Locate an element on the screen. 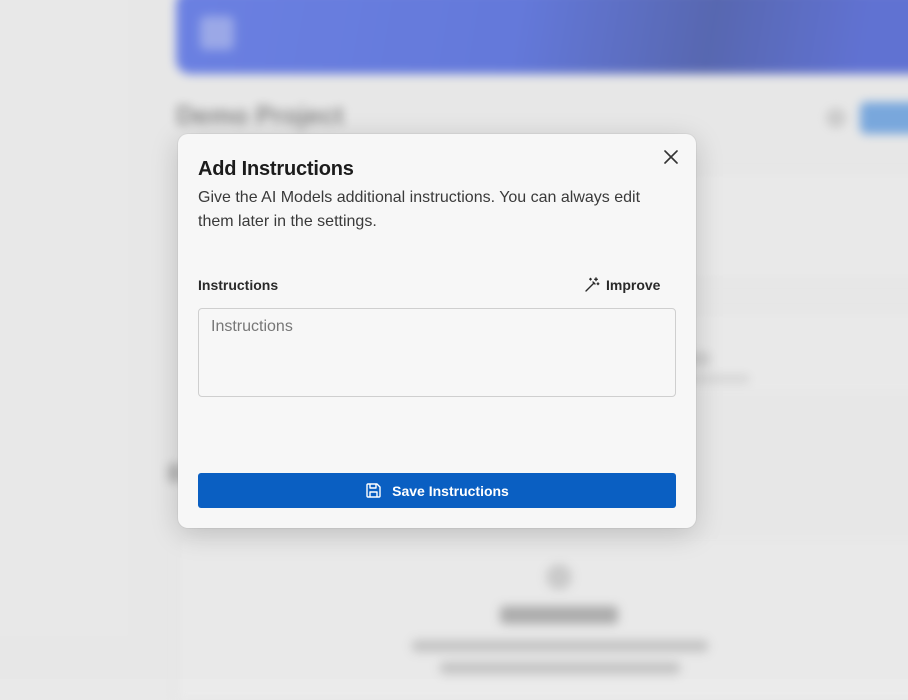 The width and height of the screenshot is (908, 700). dialog-title: Add Instructions is located at coordinates (276, 169).